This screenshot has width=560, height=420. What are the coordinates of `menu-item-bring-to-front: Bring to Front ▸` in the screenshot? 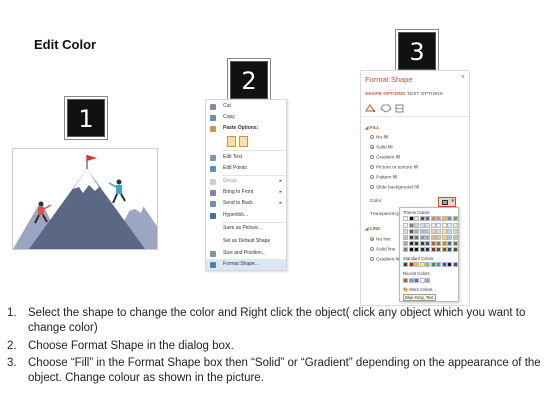 It's located at (246, 192).